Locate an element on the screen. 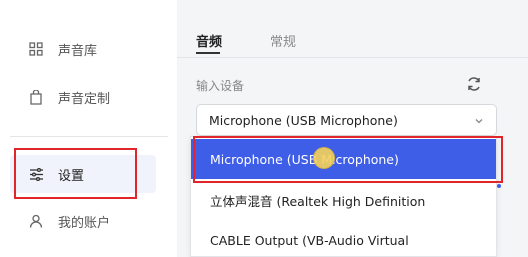 This screenshot has height=257, width=528. option-label: Microphone (USB Microphone) is located at coordinates (304, 159).